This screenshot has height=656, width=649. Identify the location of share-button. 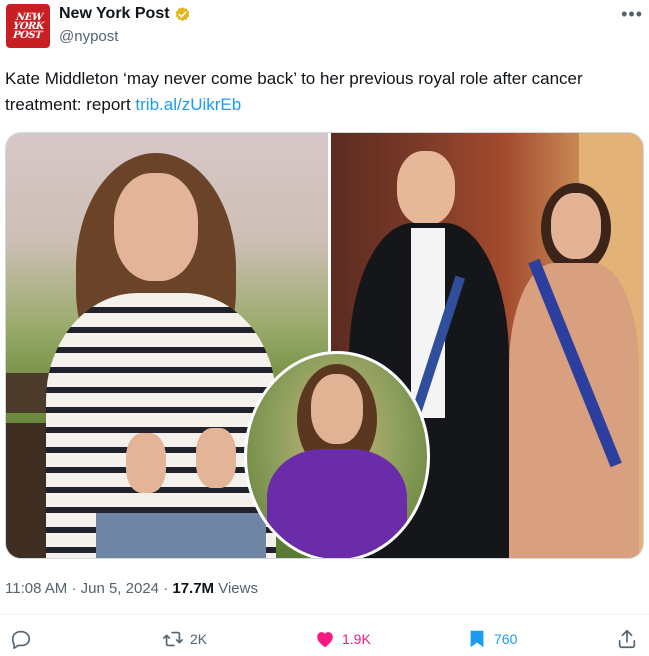
(627, 639).